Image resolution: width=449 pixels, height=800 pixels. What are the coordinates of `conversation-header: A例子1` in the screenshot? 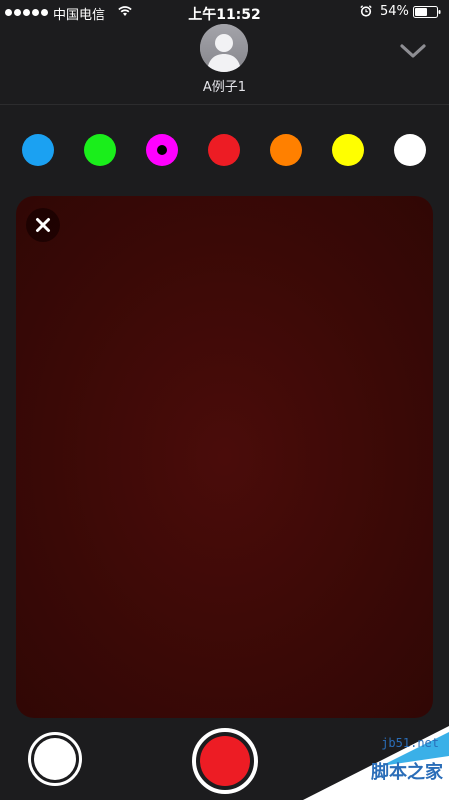 It's located at (224, 63).